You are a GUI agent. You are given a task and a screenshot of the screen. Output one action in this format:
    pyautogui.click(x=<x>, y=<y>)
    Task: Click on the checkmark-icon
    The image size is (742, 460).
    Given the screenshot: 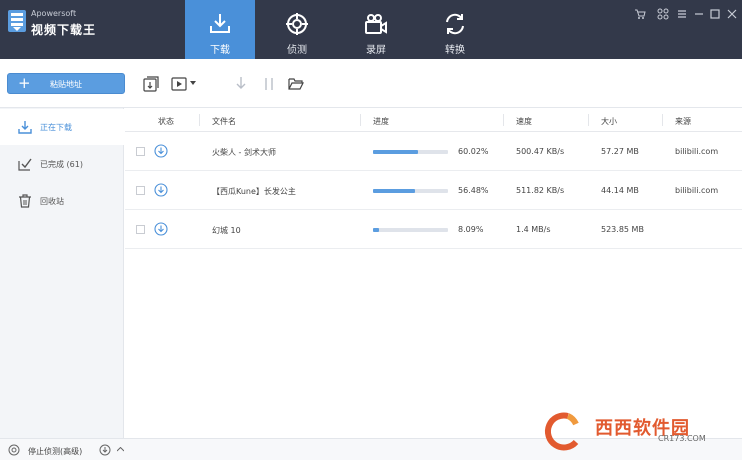 What is the action you would take?
    pyautogui.click(x=25, y=164)
    